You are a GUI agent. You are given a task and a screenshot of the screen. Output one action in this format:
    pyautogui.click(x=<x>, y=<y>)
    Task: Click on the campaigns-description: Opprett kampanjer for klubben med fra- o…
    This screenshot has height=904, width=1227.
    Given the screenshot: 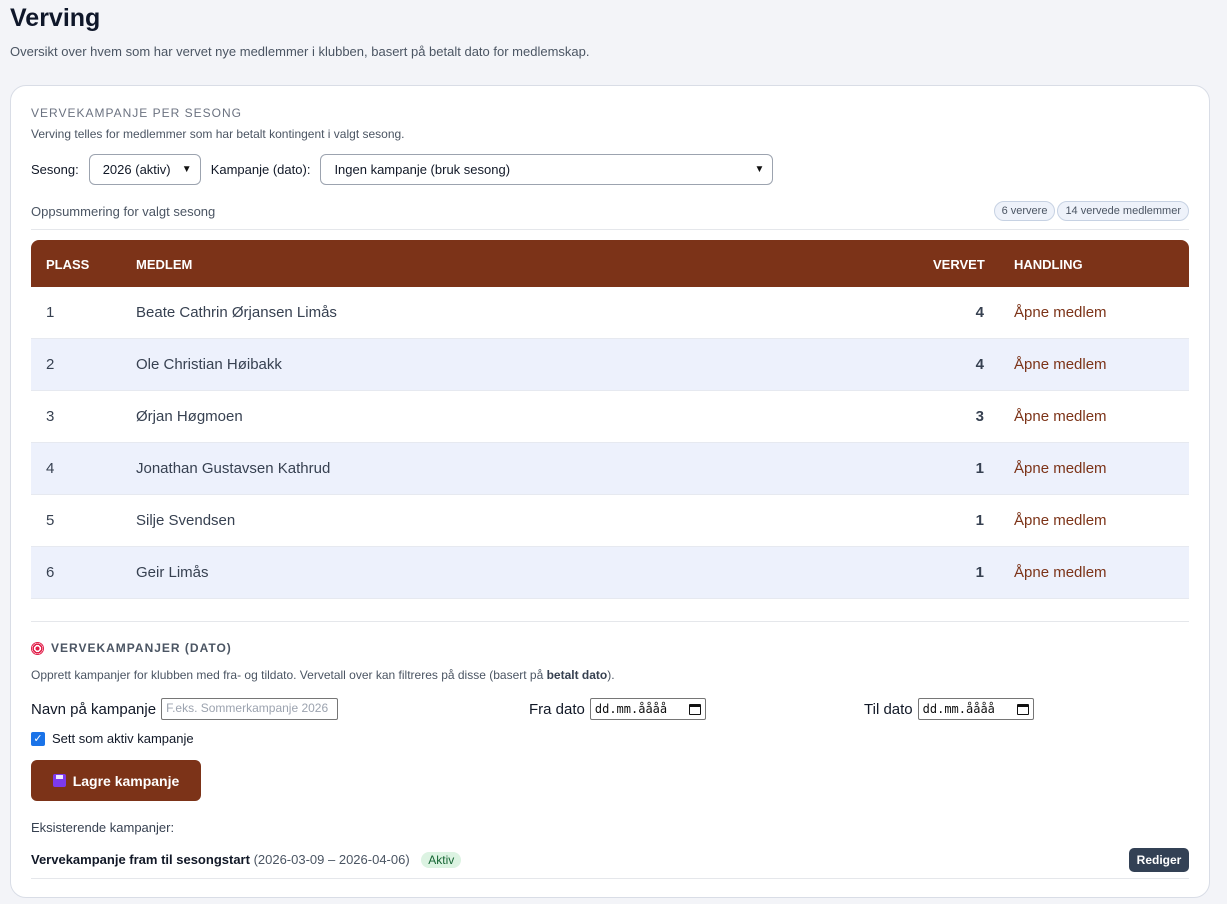 What is the action you would take?
    pyautogui.click(x=323, y=675)
    